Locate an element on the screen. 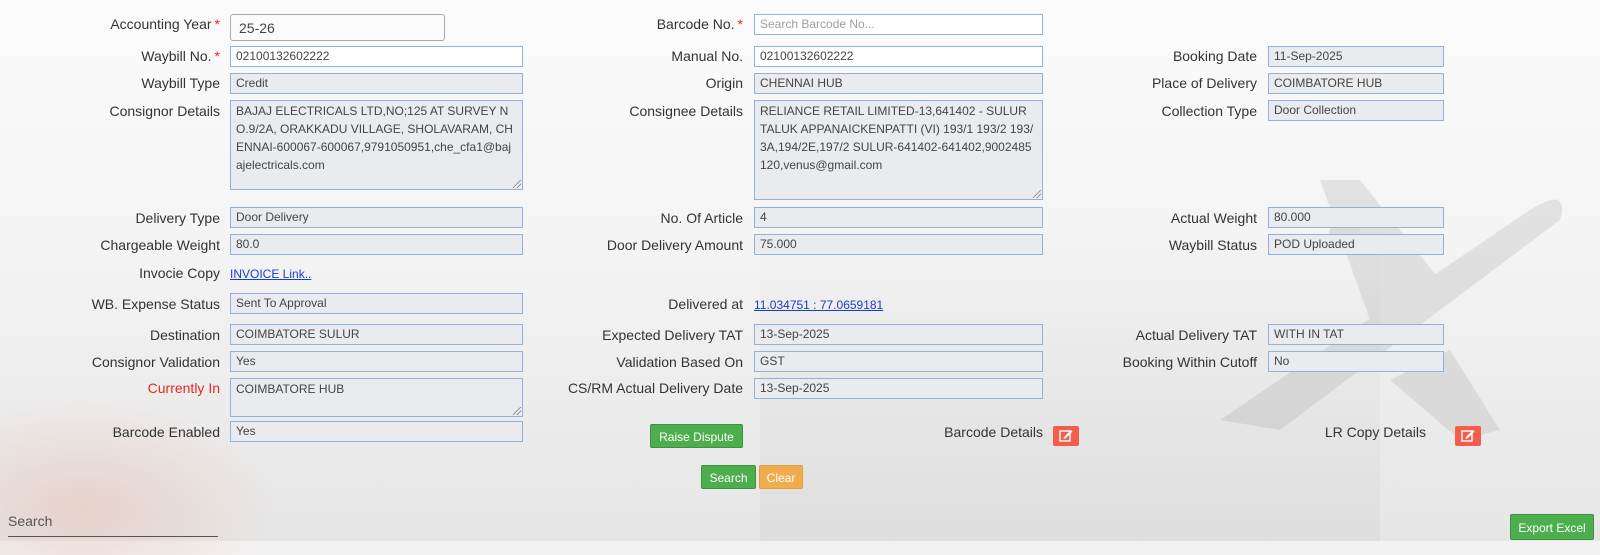 The height and width of the screenshot is (555, 1600). expected-delivery-tat-label: Expected Delivery TAT is located at coordinates (672, 335).